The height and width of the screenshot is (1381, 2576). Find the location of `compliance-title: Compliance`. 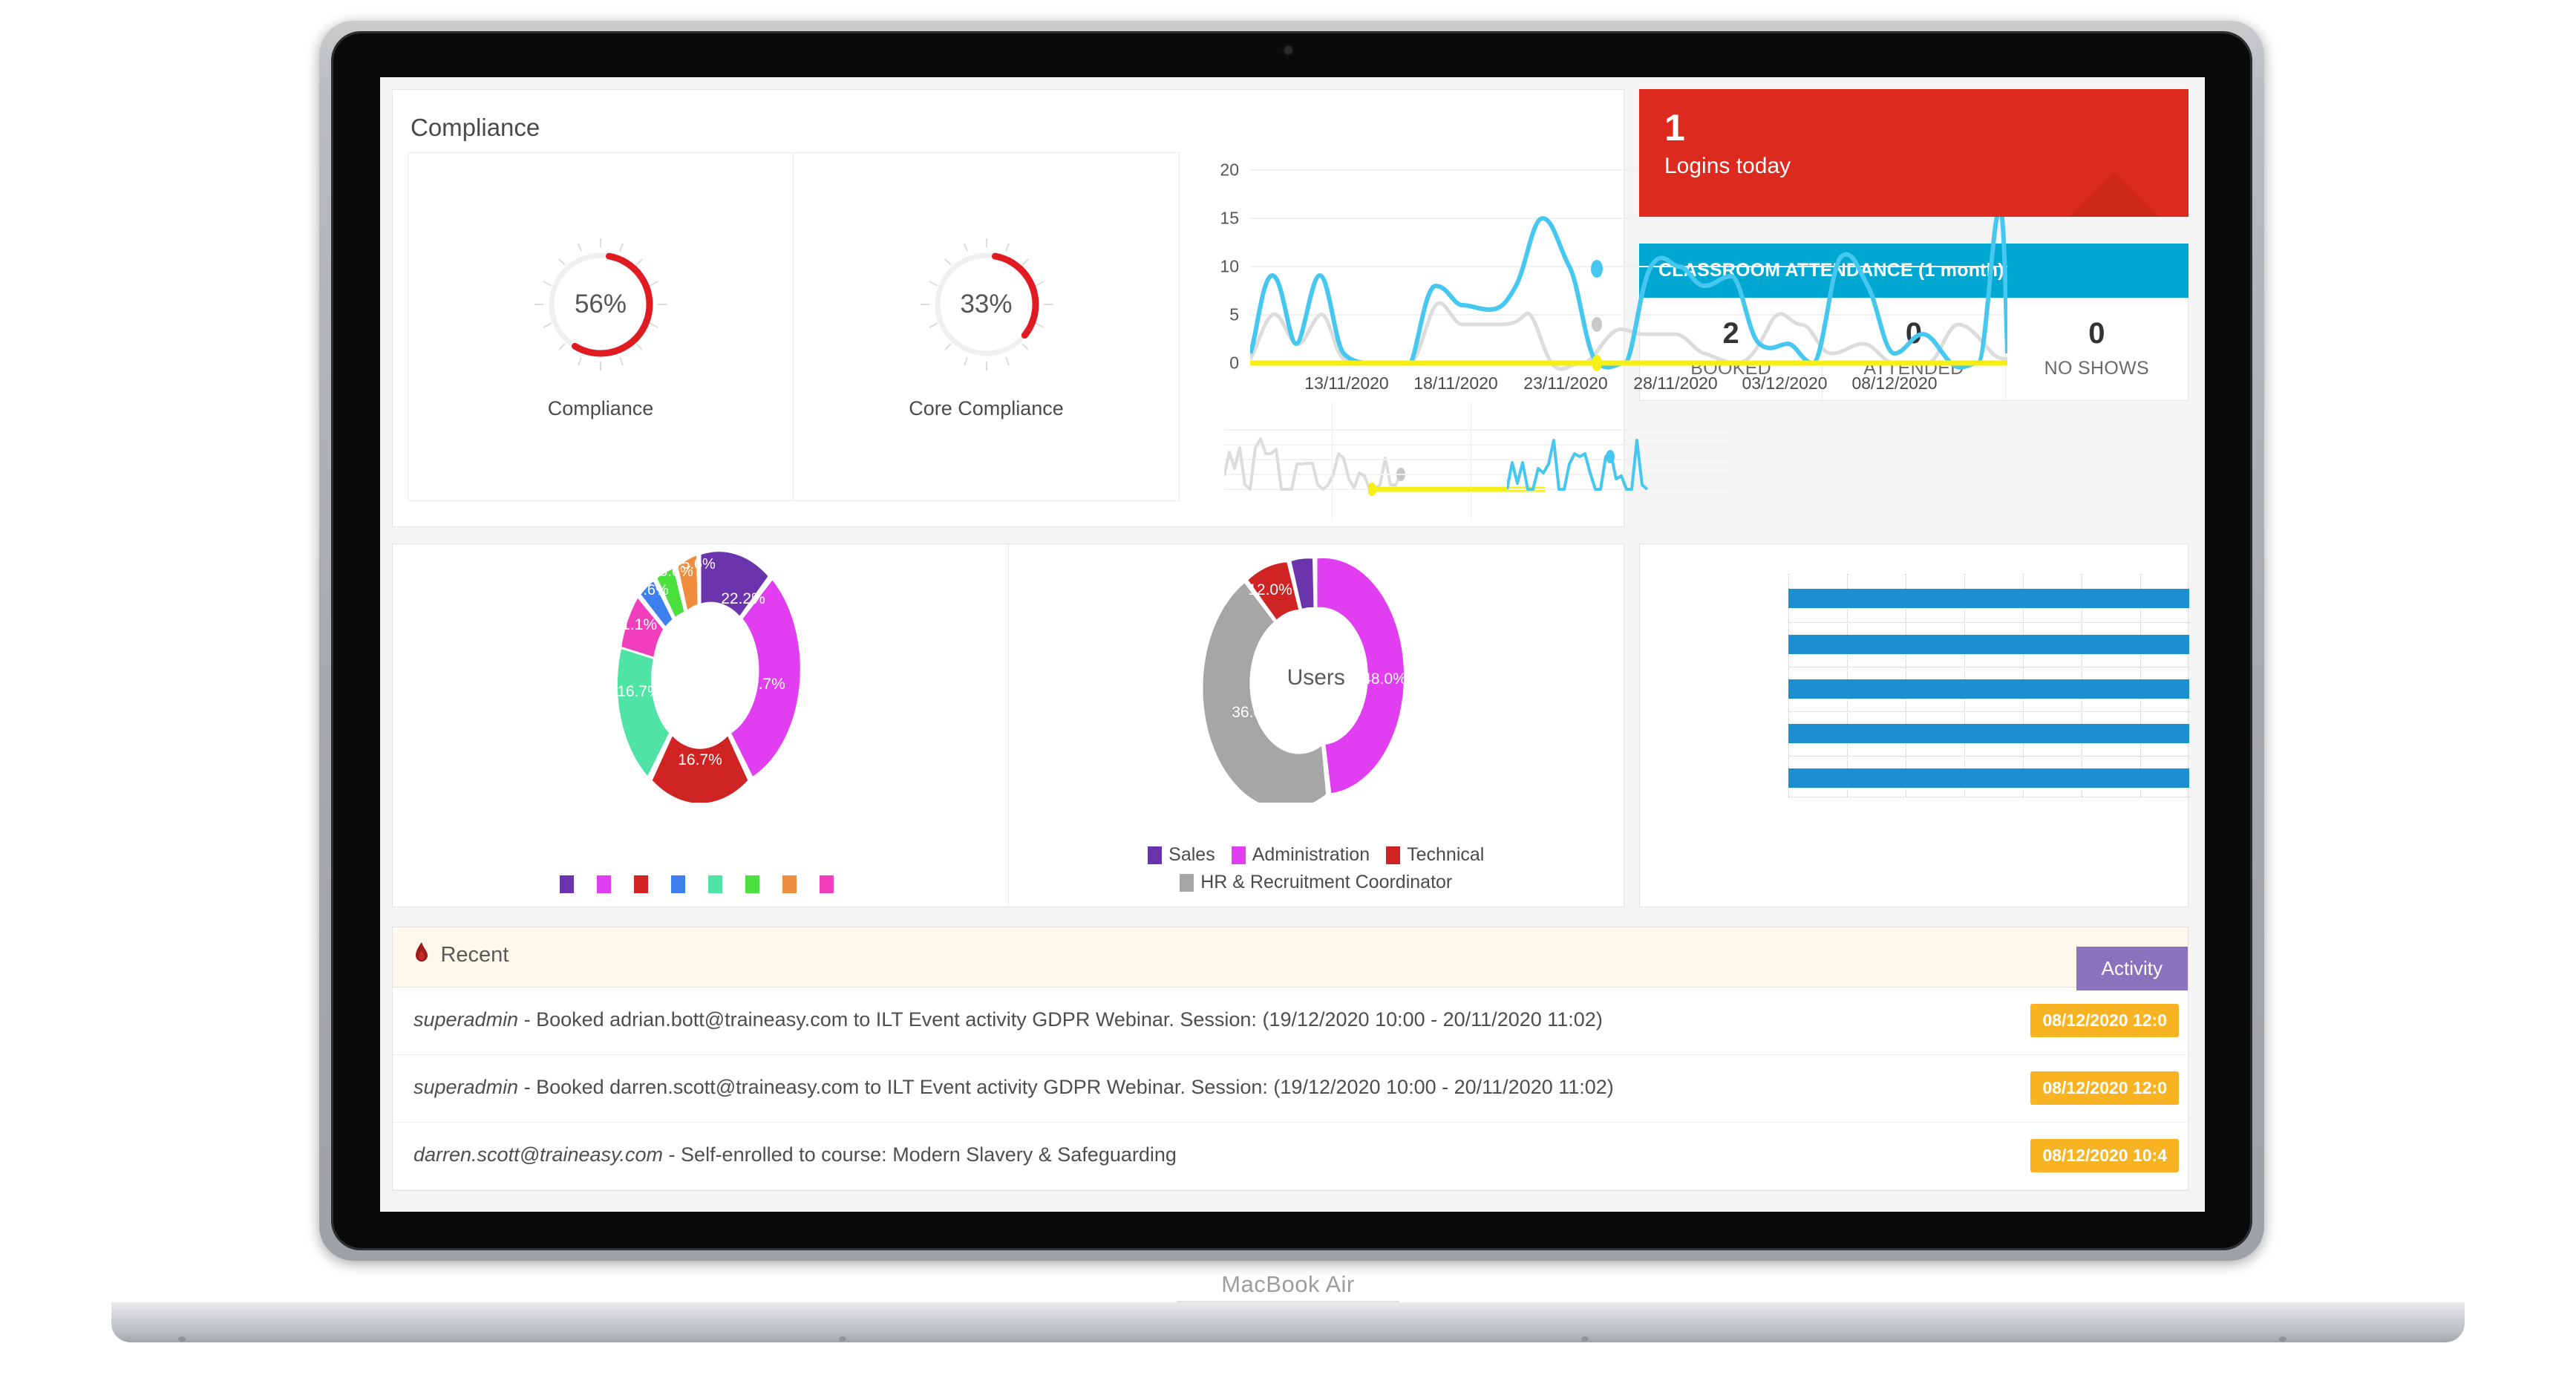

compliance-title: Compliance is located at coordinates (476, 127).